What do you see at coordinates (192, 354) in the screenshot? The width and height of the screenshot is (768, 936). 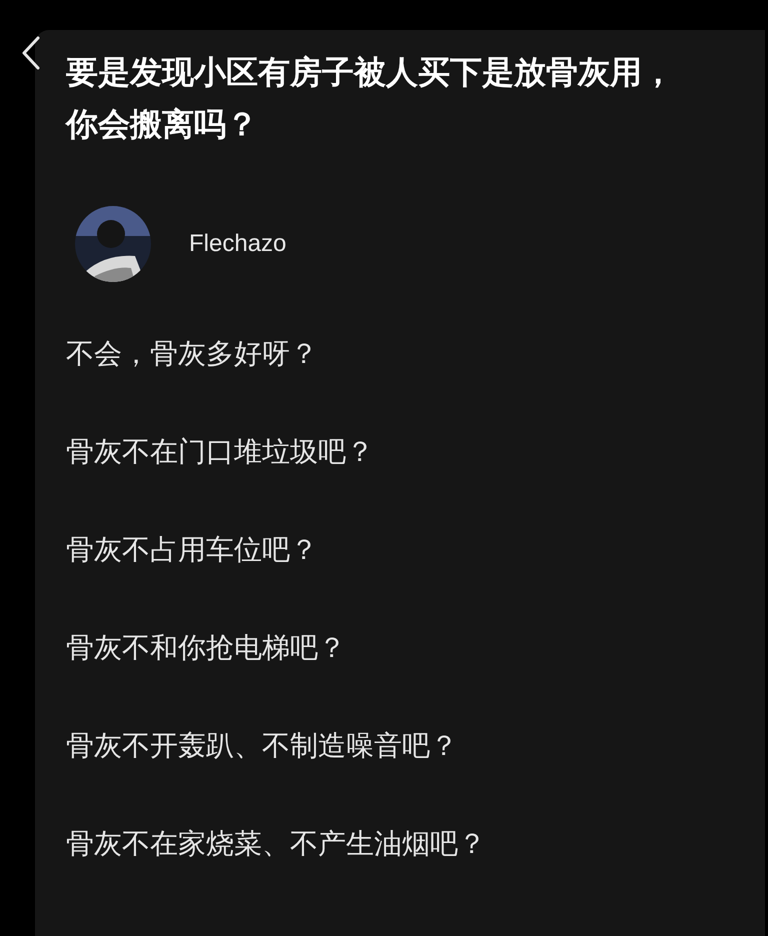 I see `answer-text: 不会，骨灰多好呀？` at bounding box center [192, 354].